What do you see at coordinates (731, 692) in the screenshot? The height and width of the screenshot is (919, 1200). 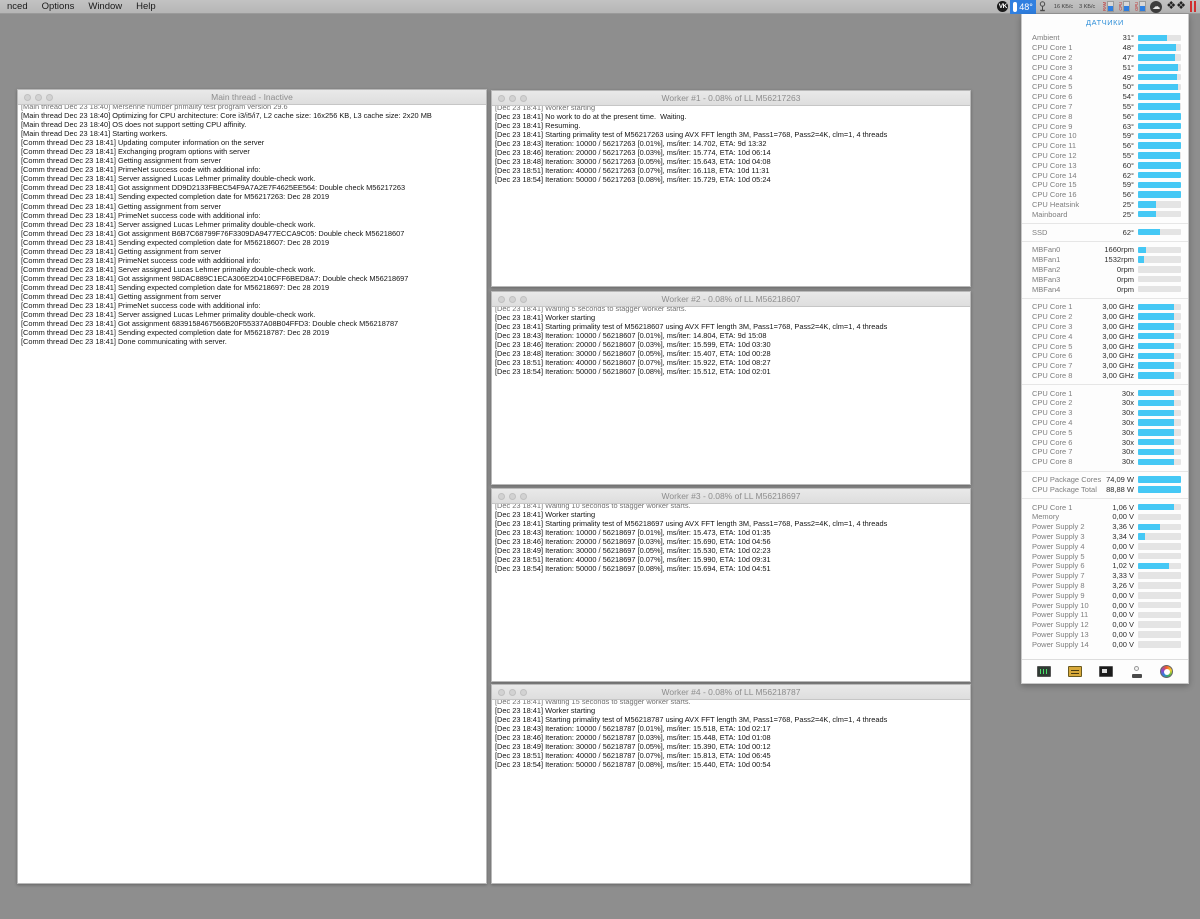 I see `titlebar-worker-4: Worker #4 - 0.08% of LL M56218787` at bounding box center [731, 692].